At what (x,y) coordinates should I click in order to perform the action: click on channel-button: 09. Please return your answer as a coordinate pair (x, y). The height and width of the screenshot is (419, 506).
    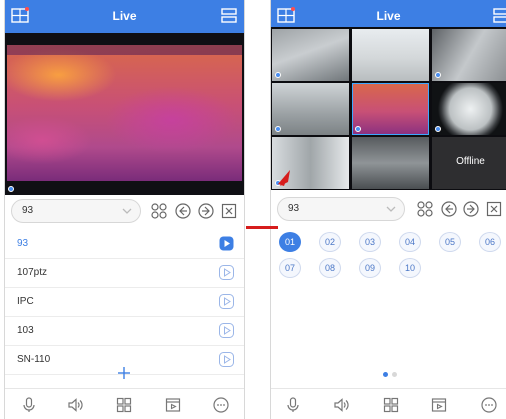
    Looking at the image, I should click on (370, 268).